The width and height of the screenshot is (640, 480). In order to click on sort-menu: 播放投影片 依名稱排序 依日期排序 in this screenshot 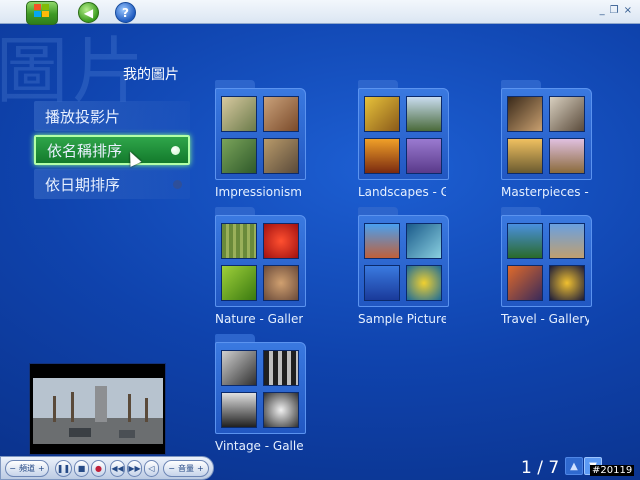, I will do `click(112, 152)`.